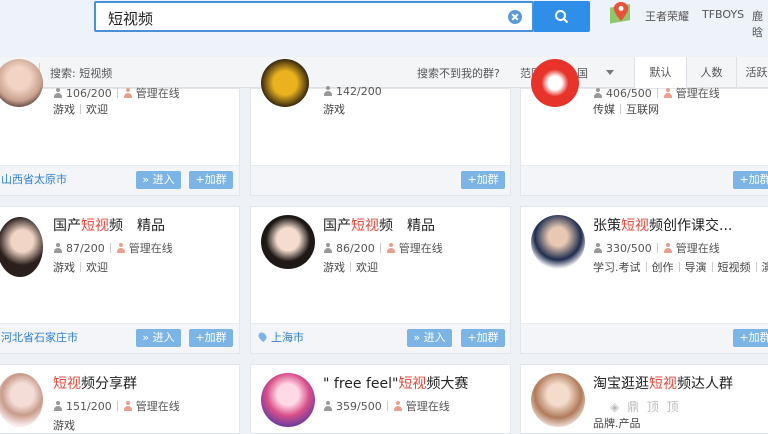  I want to click on hot-tag-1: 王者荣耀, so click(667, 16).